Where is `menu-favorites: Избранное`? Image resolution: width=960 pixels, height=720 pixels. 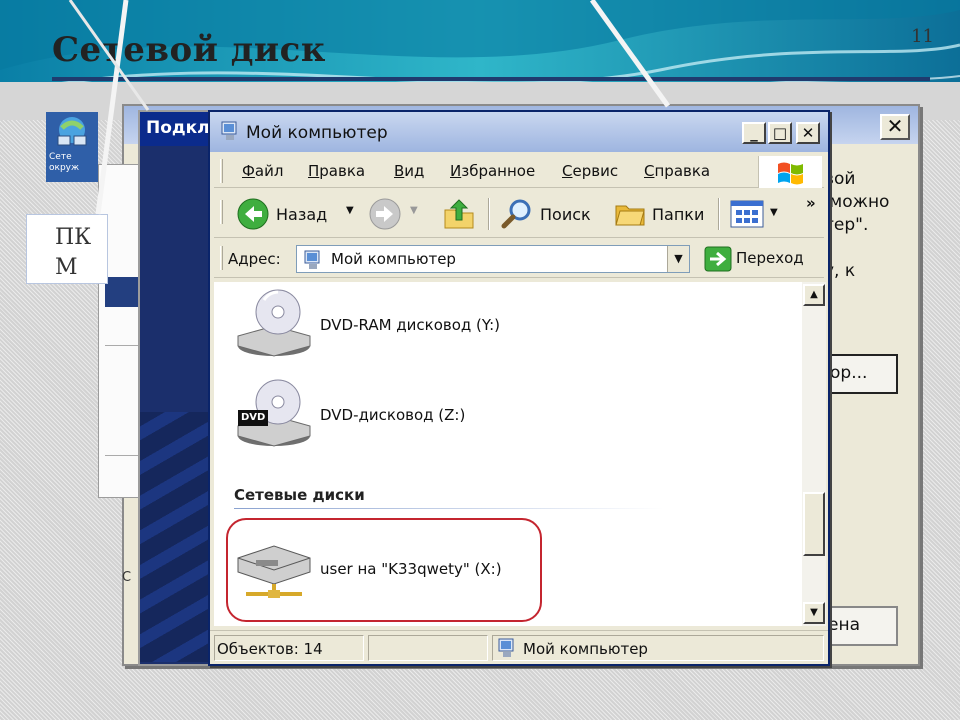 menu-favorites: Избранное is located at coordinates (492, 171).